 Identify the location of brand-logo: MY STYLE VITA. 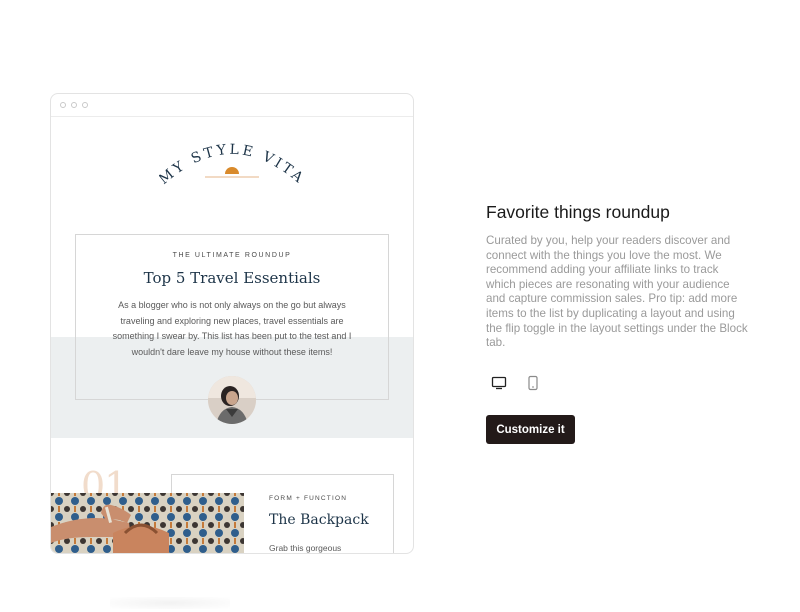
(232, 165).